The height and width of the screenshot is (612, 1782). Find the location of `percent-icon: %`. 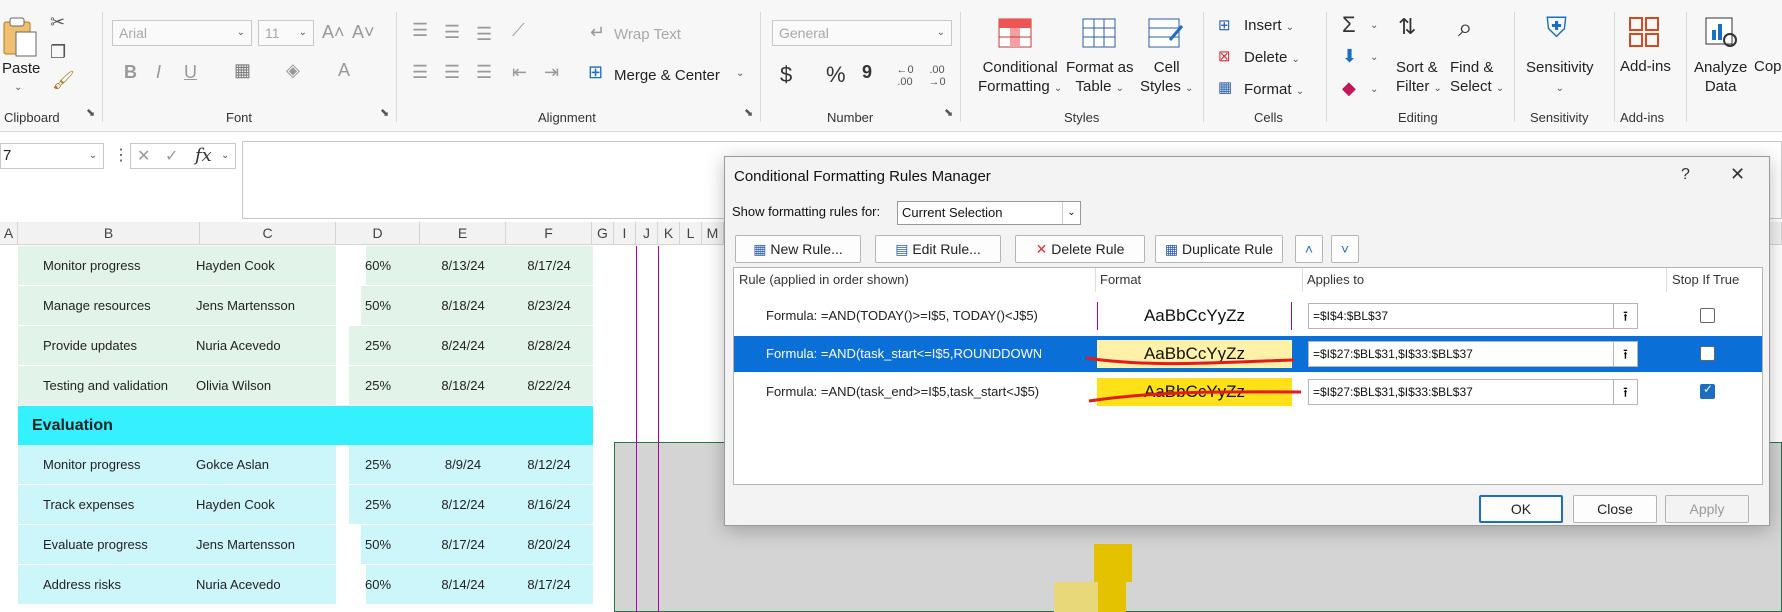

percent-icon: % is located at coordinates (836, 75).